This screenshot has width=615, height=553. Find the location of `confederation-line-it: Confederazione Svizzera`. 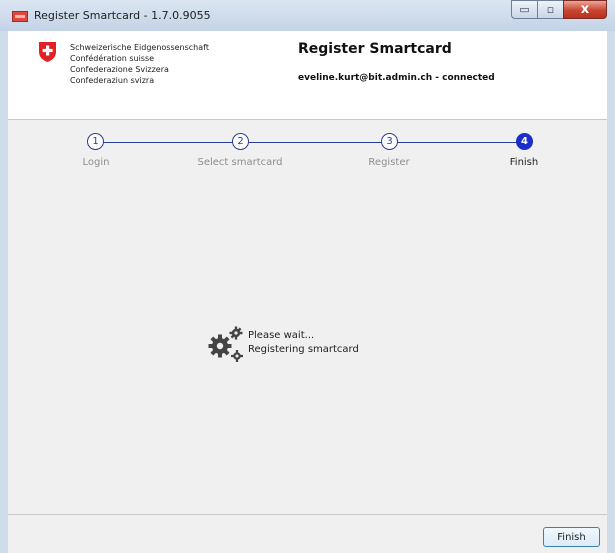

confederation-line-it: Confederazione Svizzera is located at coordinates (119, 69).